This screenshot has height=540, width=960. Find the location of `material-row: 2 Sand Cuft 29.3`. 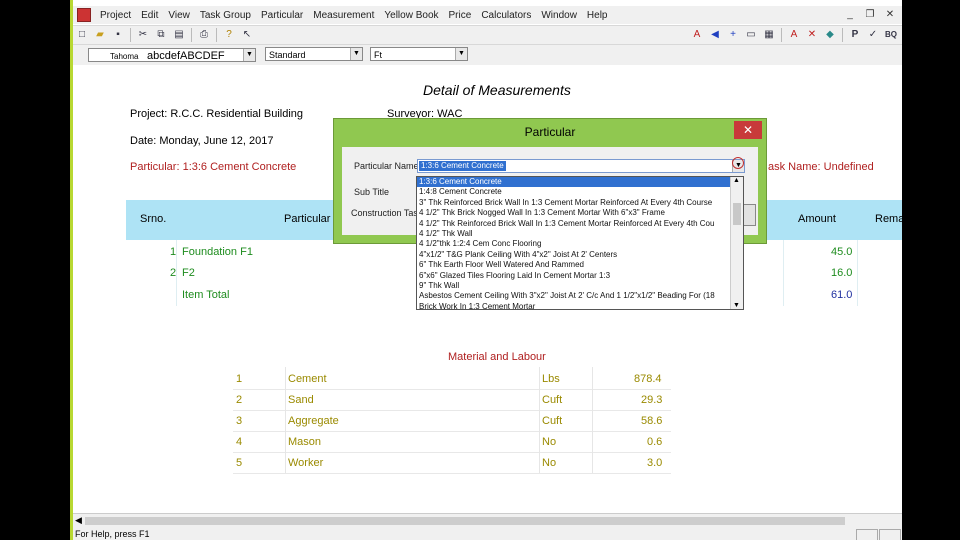

material-row: 2 Sand Cuft 29.3 is located at coordinates (452, 400).